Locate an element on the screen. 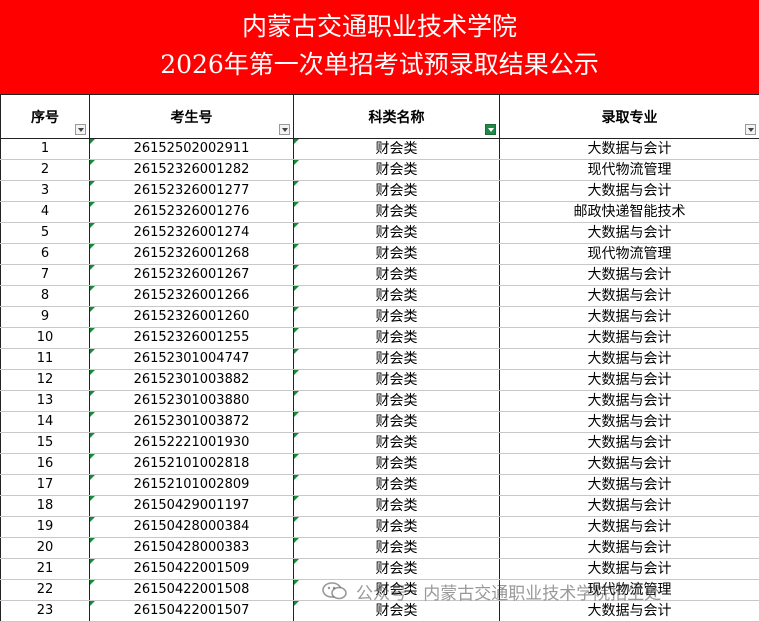 This screenshot has width=759, height=622. column-header-label: 考生号 is located at coordinates (191, 117).